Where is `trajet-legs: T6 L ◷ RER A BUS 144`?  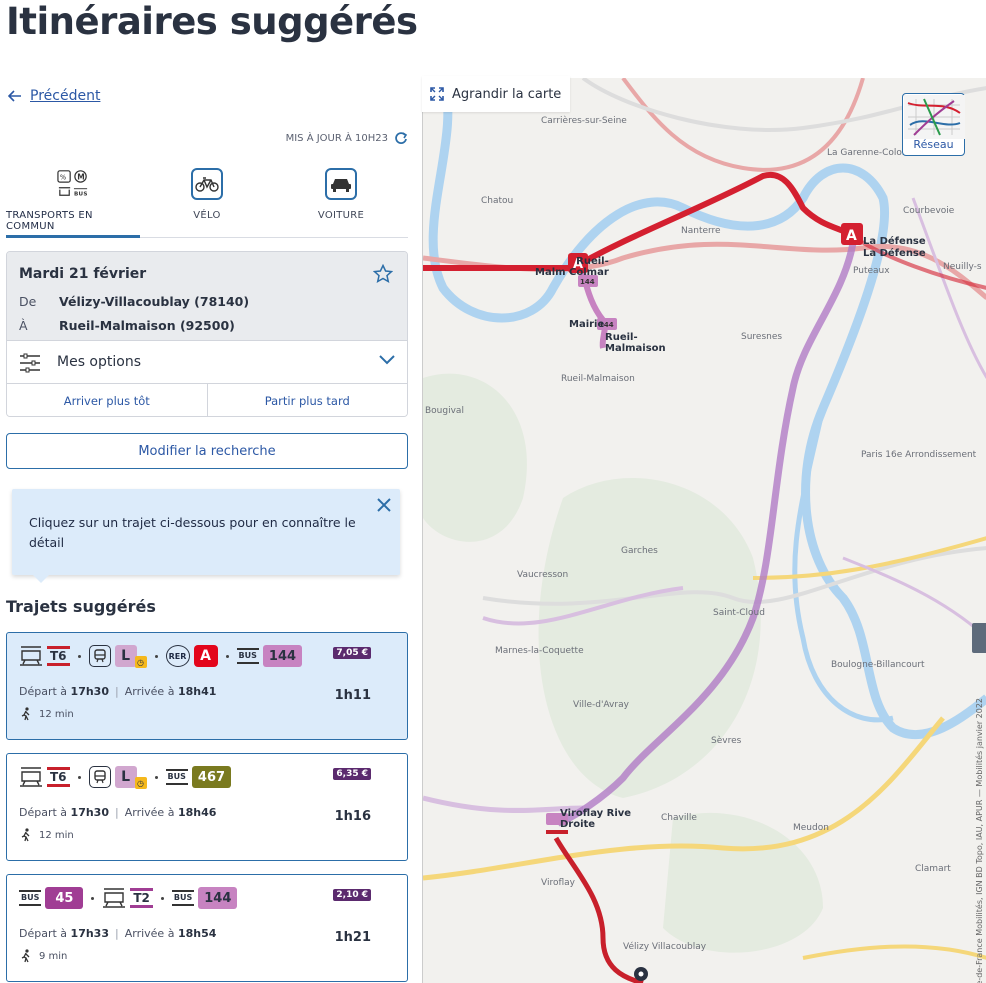 trajet-legs: T6 L ◷ RER A BUS 144 is located at coordinates (161, 656).